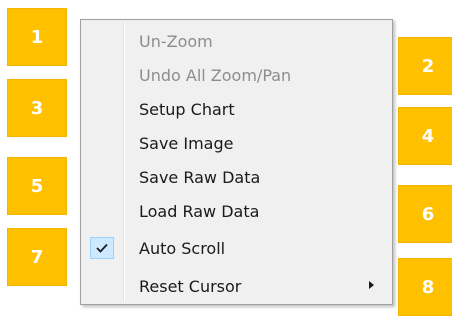 This screenshot has height=316, width=452. I want to click on menu-item-setup-chart: Setup Chart, so click(236, 109).